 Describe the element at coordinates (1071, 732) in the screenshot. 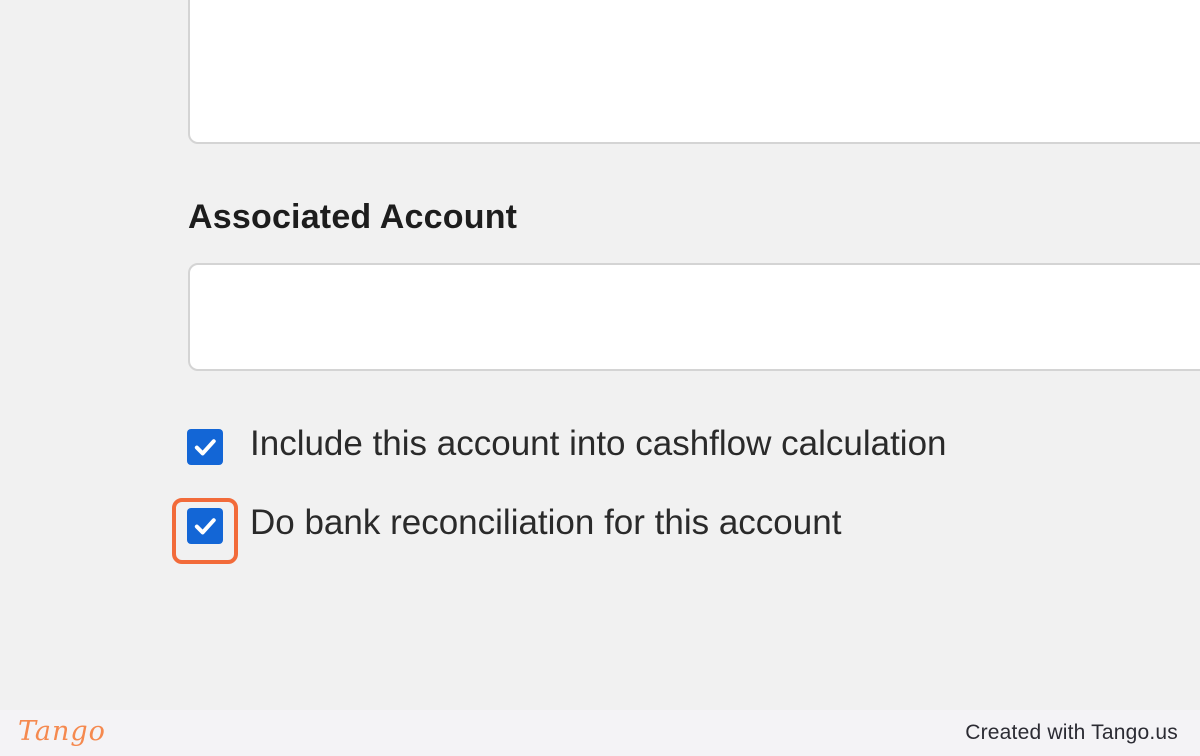

I see `footer-credit: Created with Tango.us` at that location.